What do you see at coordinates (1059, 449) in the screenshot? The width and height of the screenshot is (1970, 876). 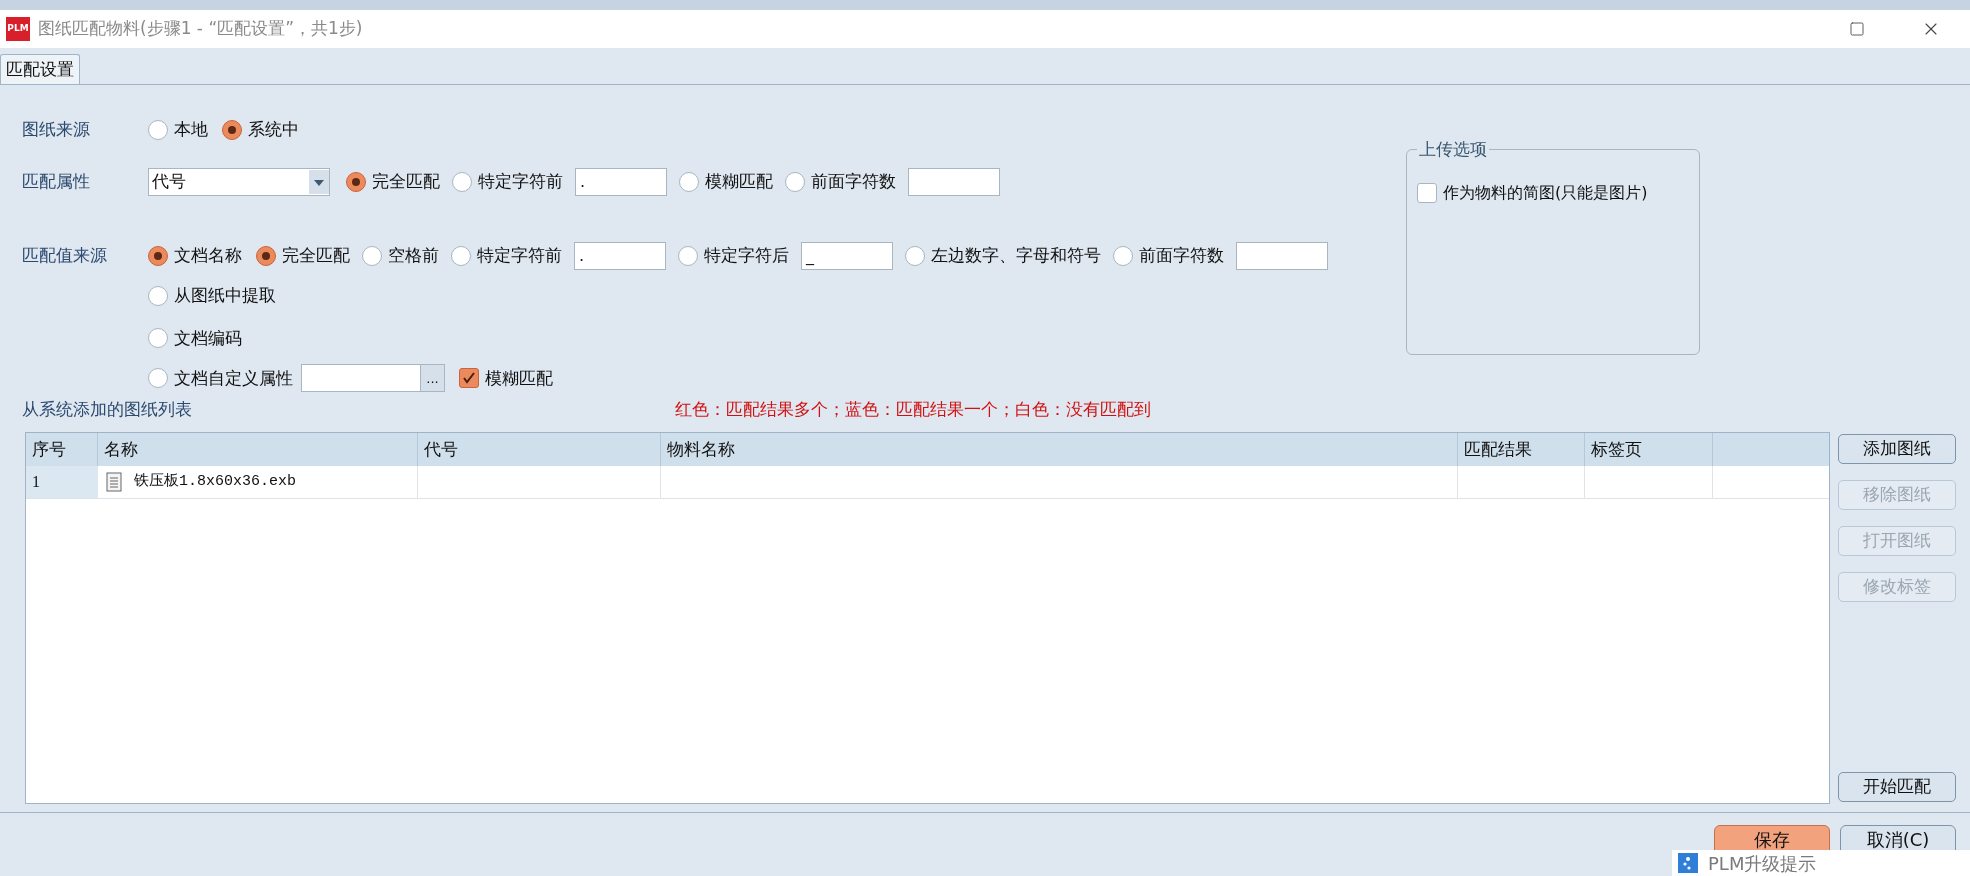 I see `column-header: 物料名称` at bounding box center [1059, 449].